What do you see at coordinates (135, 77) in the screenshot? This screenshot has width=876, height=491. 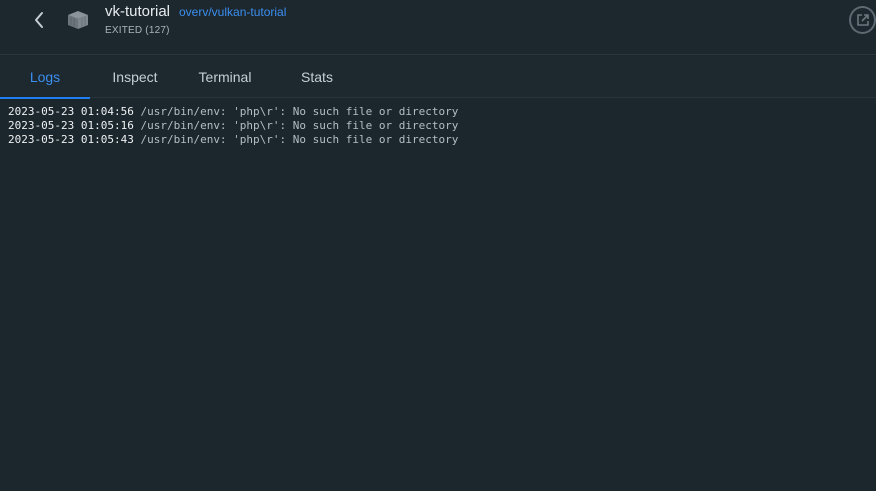 I see `tab-inspect: Inspect` at bounding box center [135, 77].